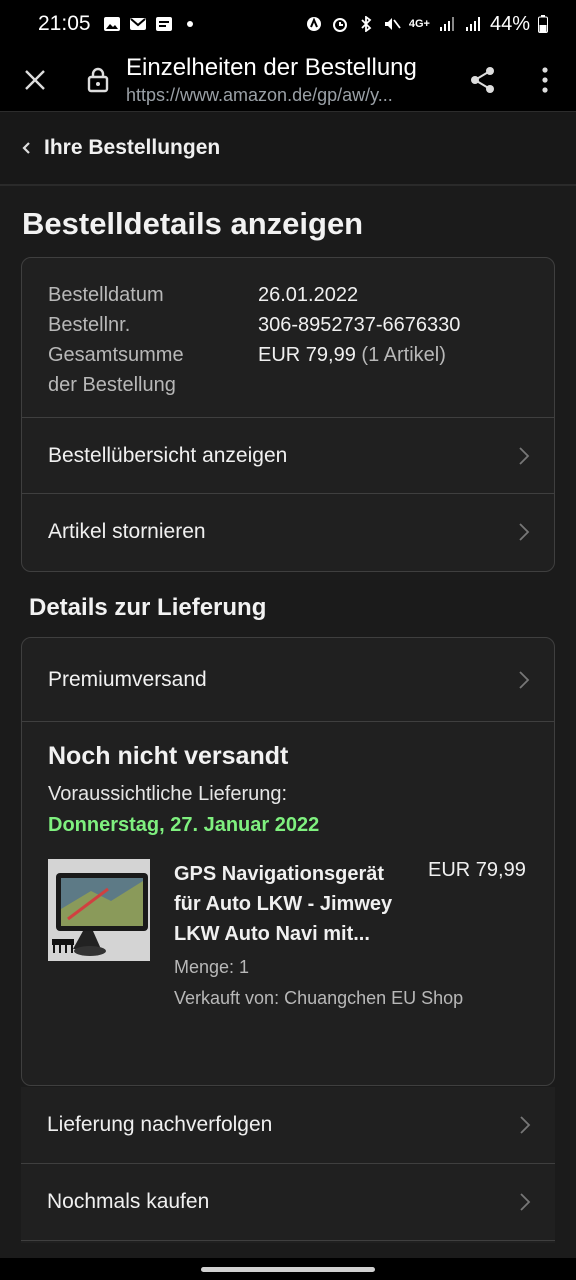 The image size is (576, 1280). I want to click on share-icon, so click(482, 79).